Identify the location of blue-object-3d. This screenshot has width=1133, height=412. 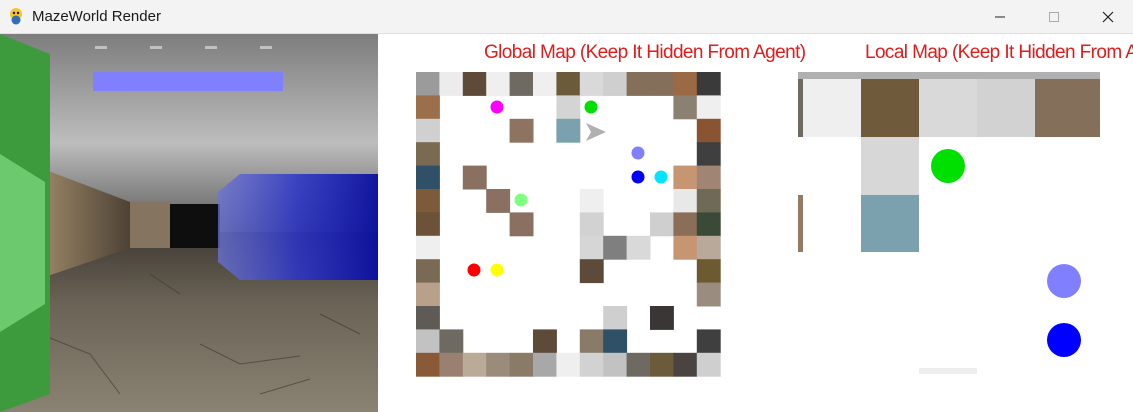
(298, 227).